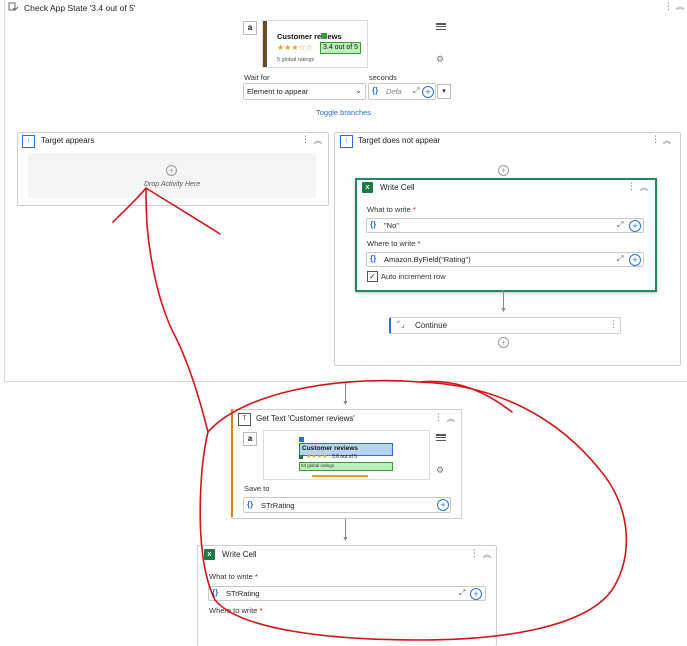  I want to click on annotation-arrow-head-left, so click(129, 205).